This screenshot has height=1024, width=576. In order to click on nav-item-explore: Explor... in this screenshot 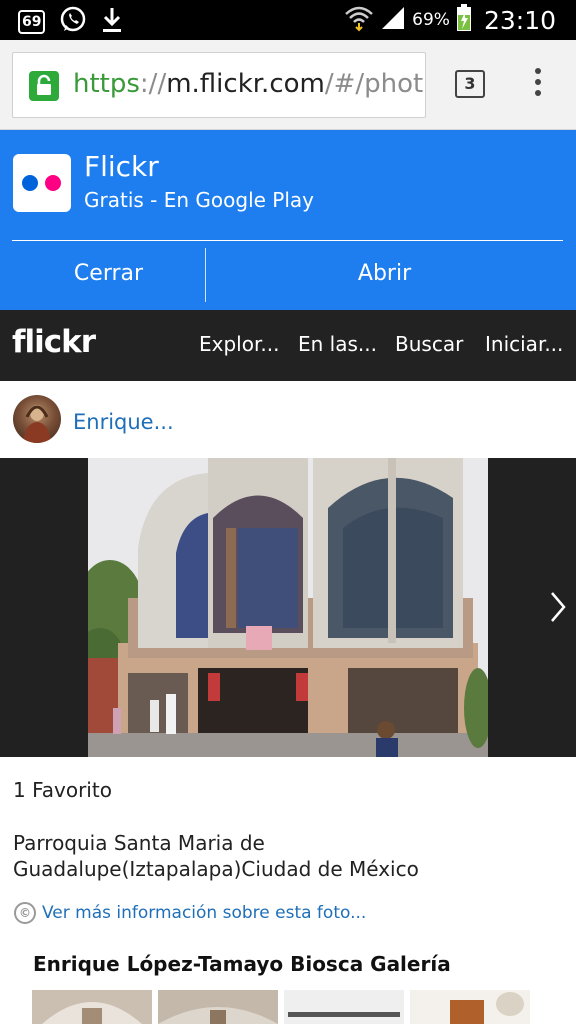, I will do `click(239, 344)`.